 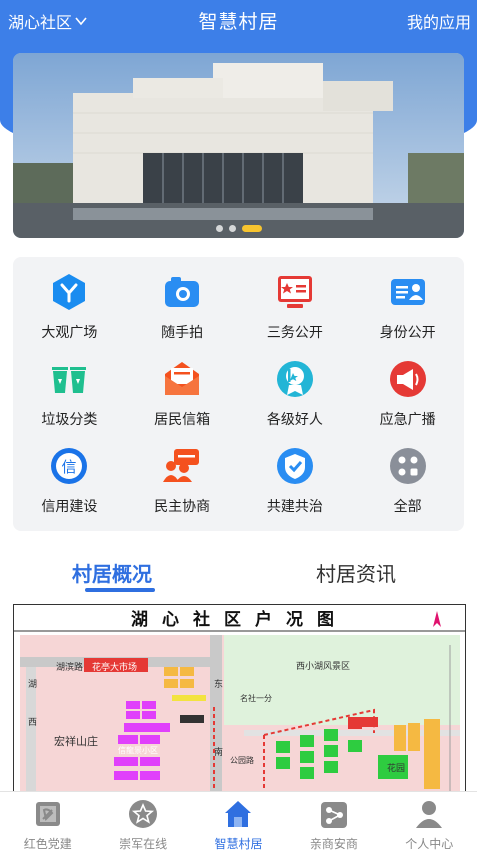 I want to click on top-bar: 湖心社区 智慧村居 我的应用, so click(x=238, y=20).